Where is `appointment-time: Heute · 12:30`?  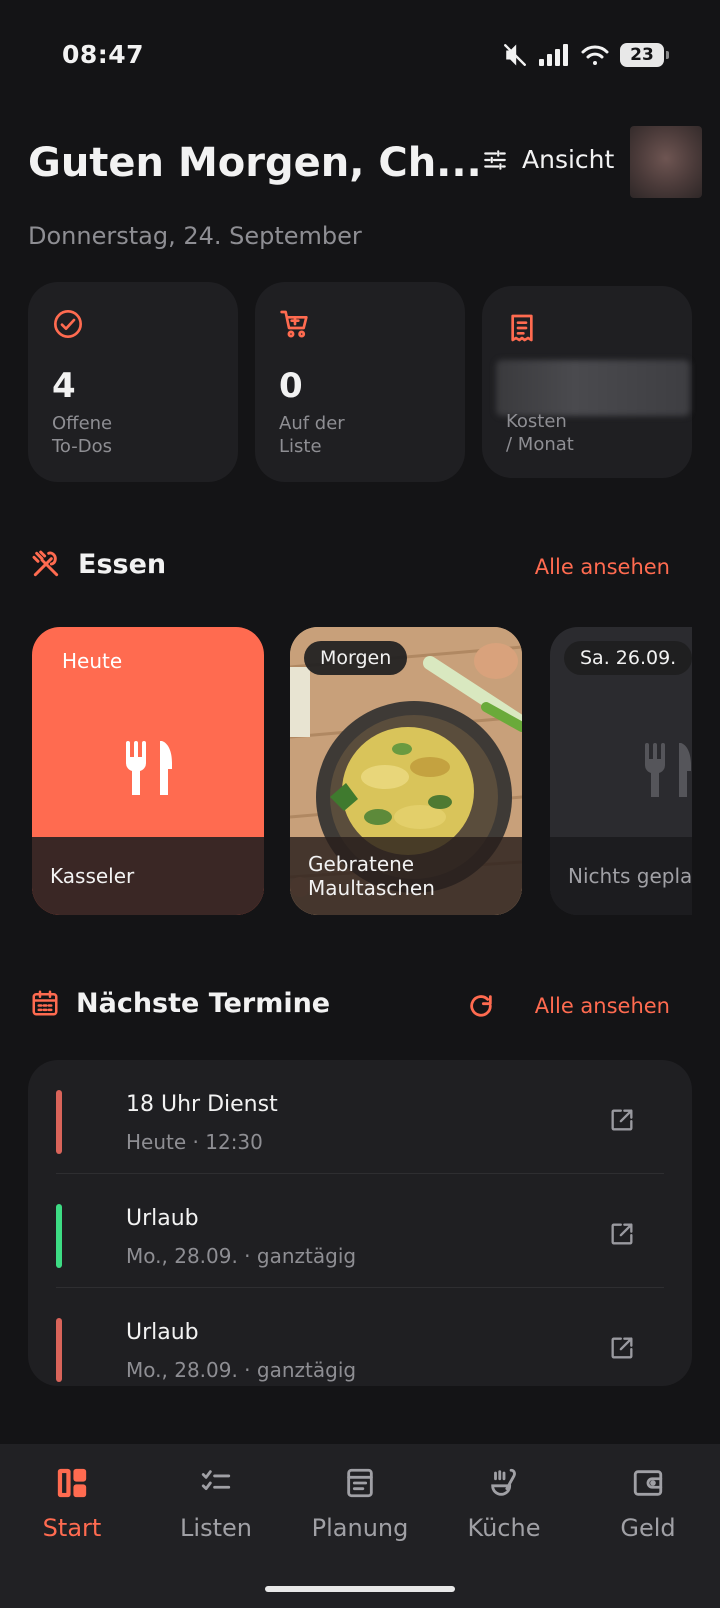 appointment-time: Heute · 12:30 is located at coordinates (194, 1142).